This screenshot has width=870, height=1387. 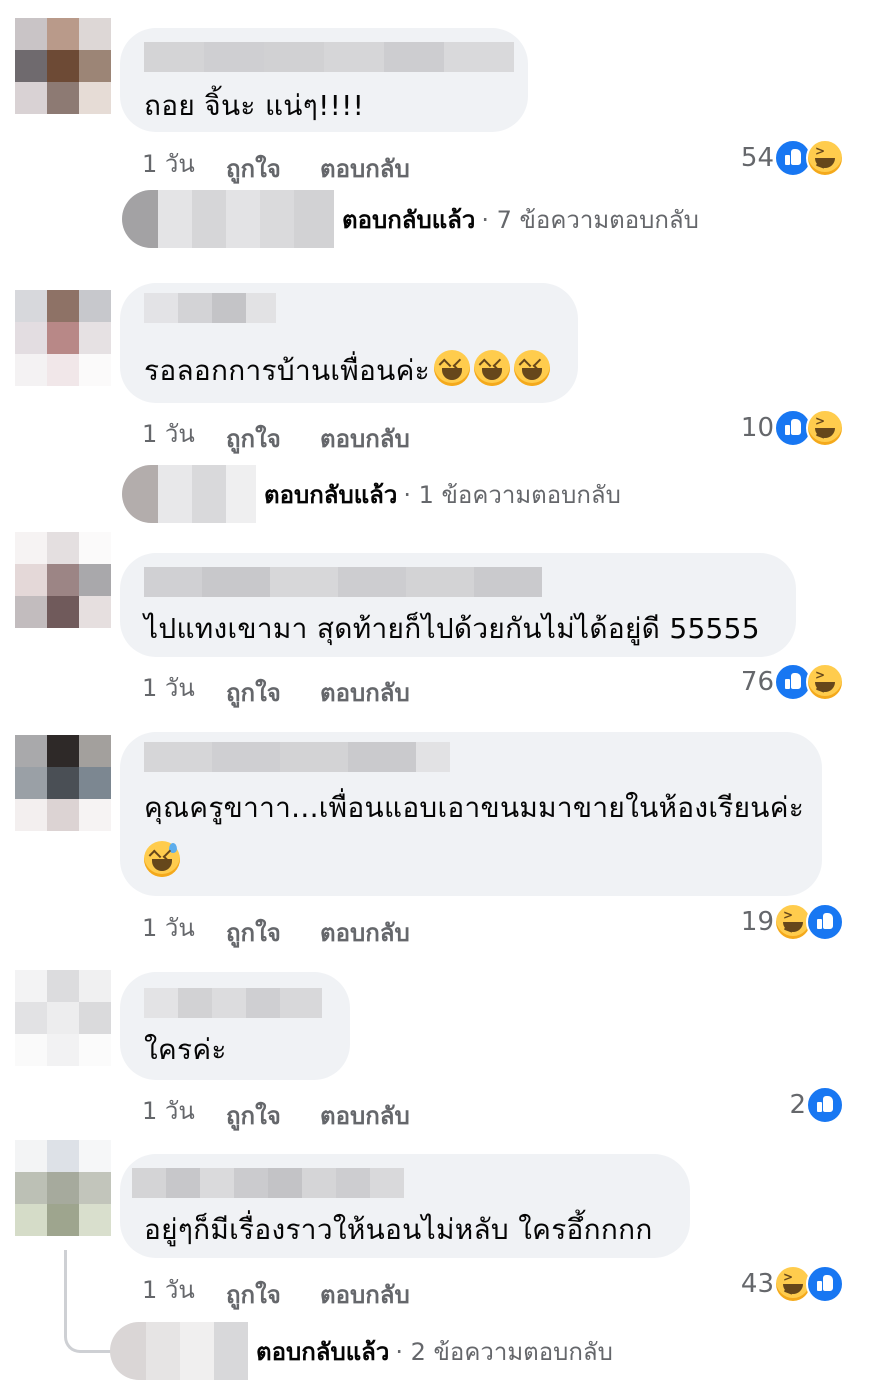 I want to click on reaction-summary: 19, so click(x=792, y=922).